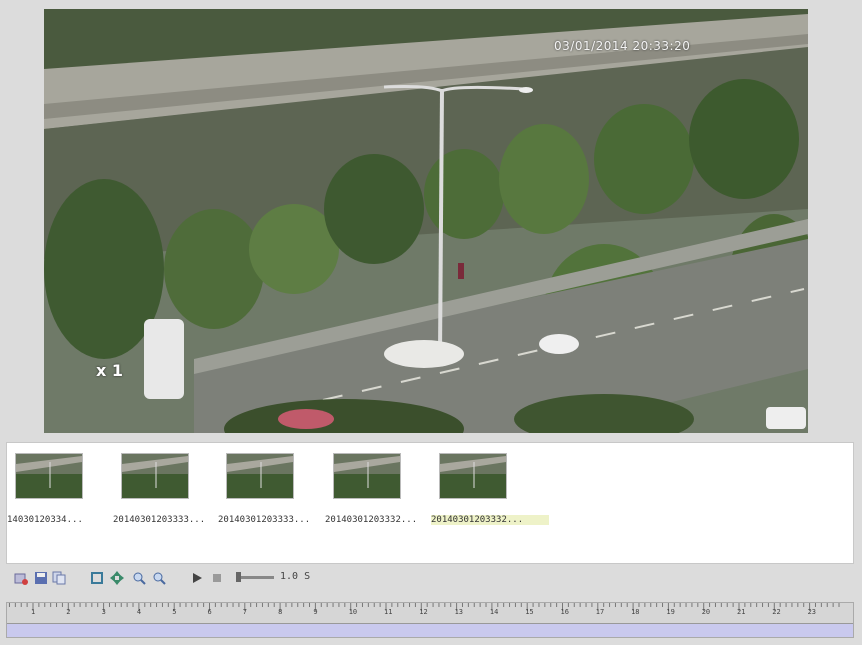 This screenshot has width=862, height=645. I want to click on save-icon, so click(41, 577).